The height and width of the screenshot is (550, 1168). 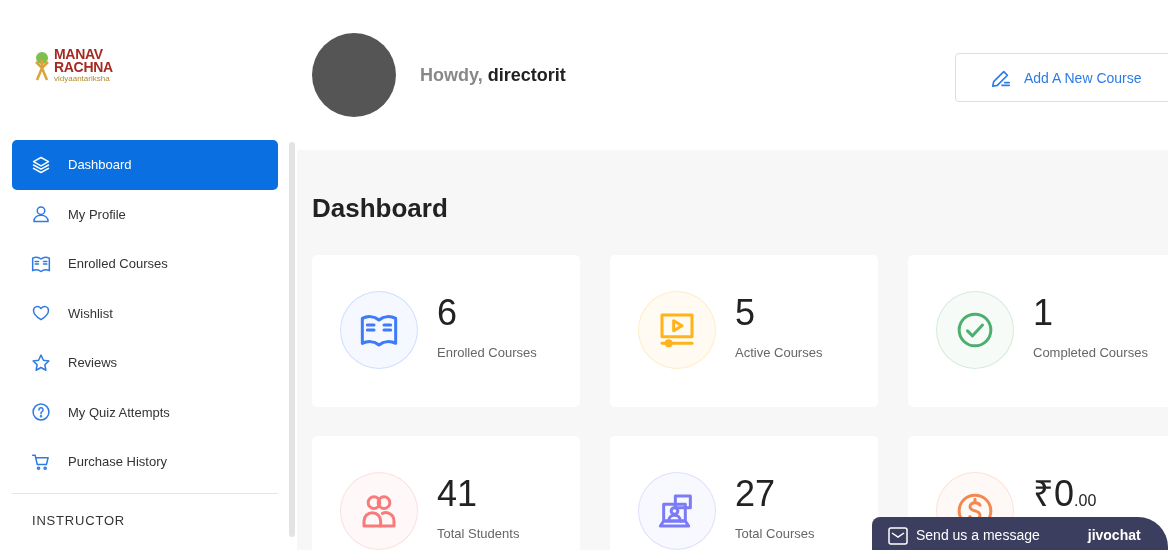 I want to click on star-icon, so click(x=41, y=362).